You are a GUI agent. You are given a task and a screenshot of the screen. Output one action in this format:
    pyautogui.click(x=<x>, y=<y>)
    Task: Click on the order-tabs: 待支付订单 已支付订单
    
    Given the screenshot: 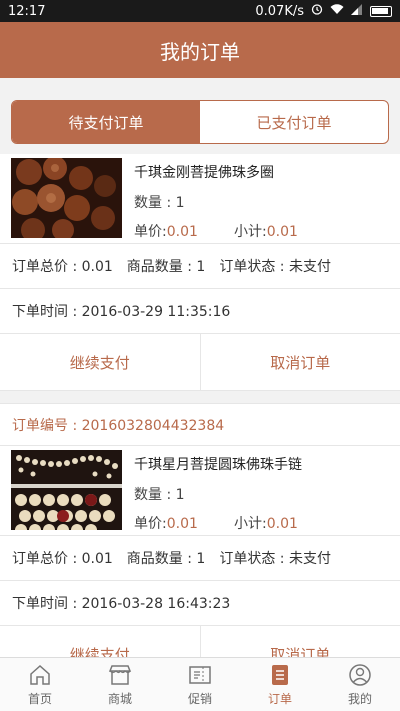 What is the action you would take?
    pyautogui.click(x=200, y=122)
    